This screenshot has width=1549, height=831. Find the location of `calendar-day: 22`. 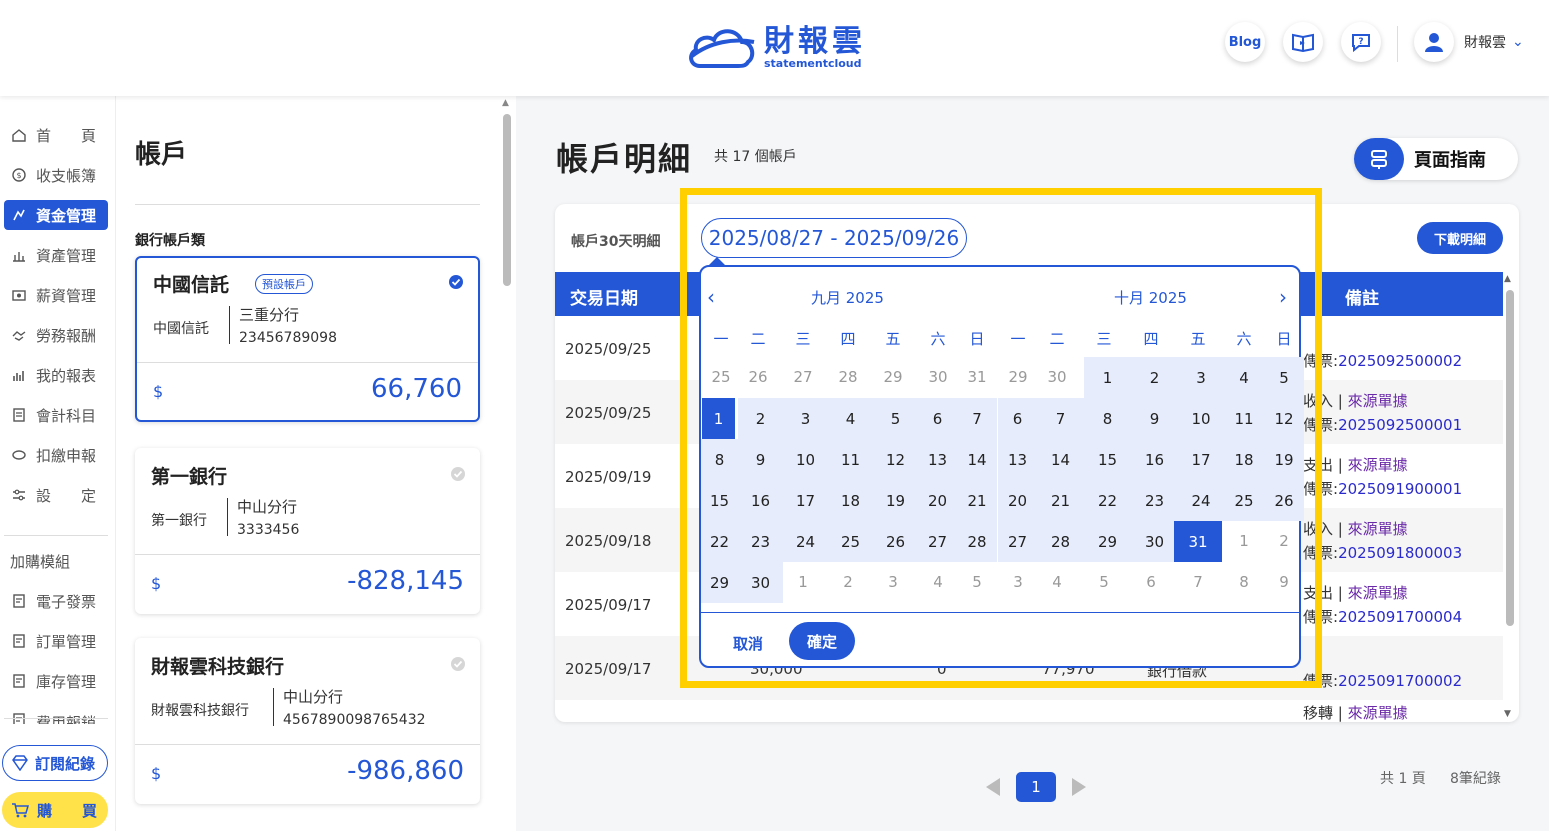

calendar-day: 22 is located at coordinates (719, 541).